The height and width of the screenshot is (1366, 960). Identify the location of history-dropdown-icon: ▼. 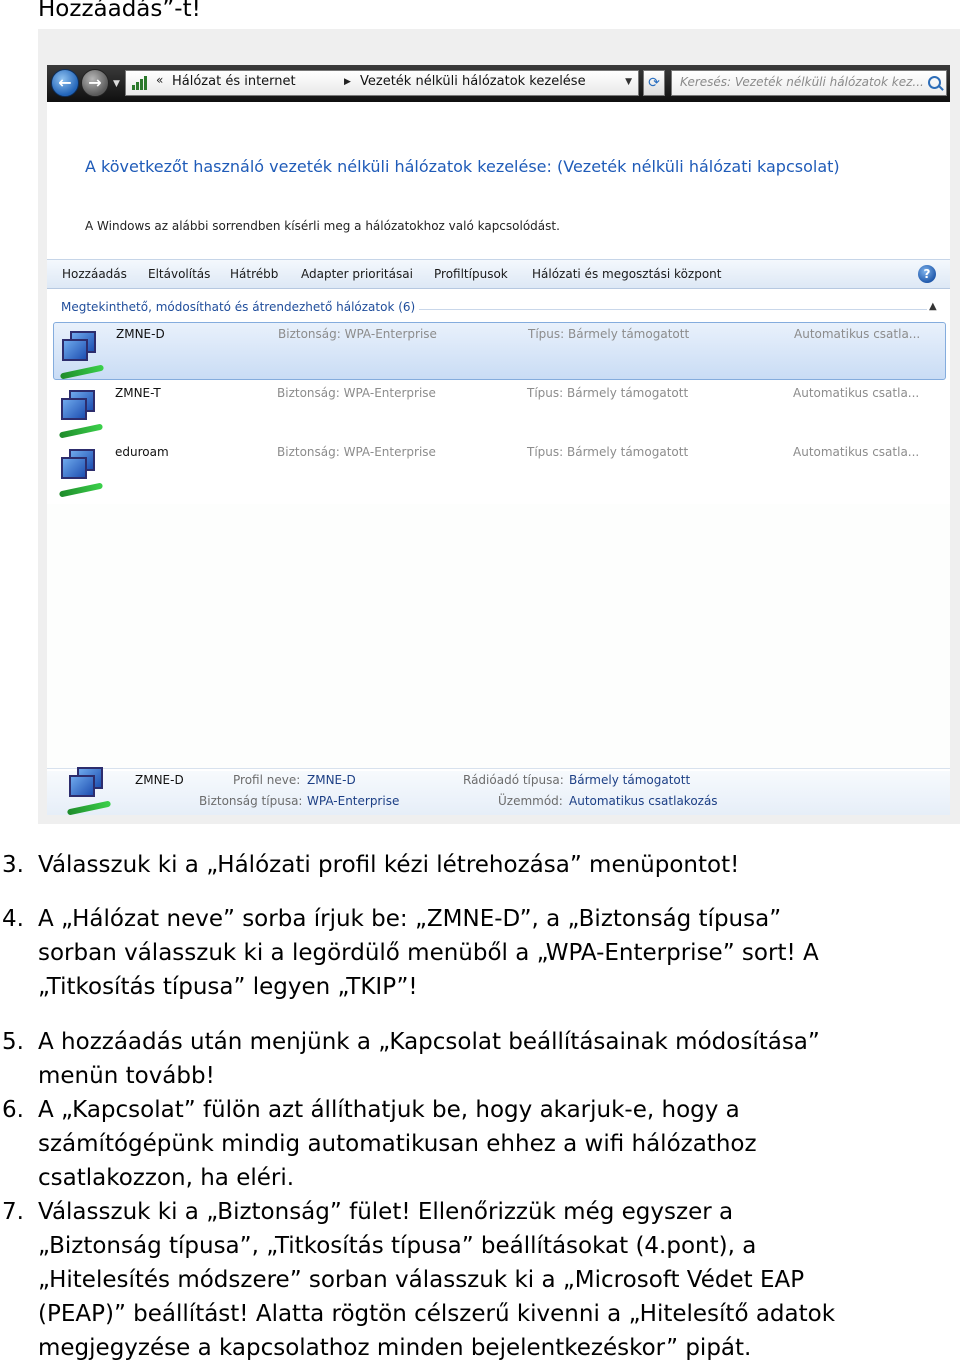
(116, 84).